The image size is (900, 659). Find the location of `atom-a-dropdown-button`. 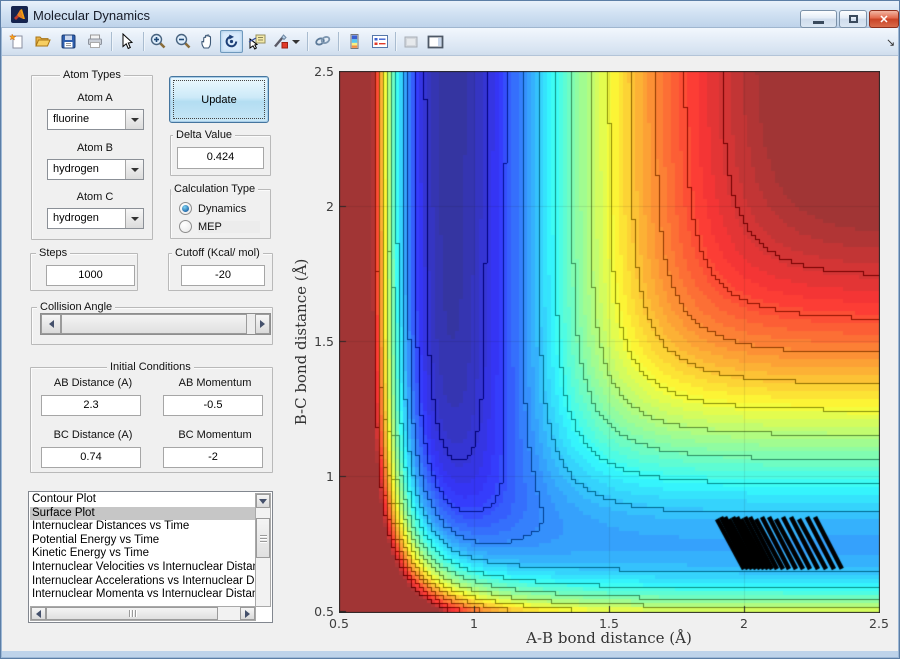

atom-a-dropdown-button is located at coordinates (134, 119).